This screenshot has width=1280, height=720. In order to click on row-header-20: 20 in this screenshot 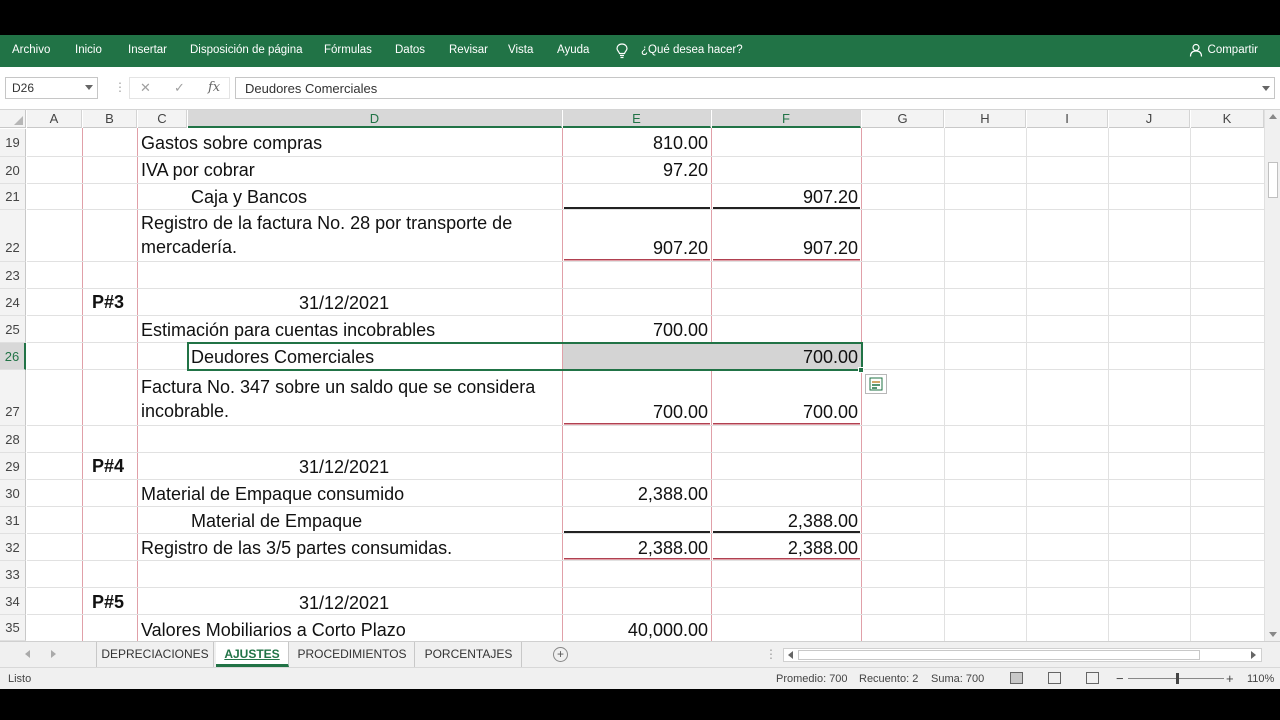, I will do `click(13, 170)`.